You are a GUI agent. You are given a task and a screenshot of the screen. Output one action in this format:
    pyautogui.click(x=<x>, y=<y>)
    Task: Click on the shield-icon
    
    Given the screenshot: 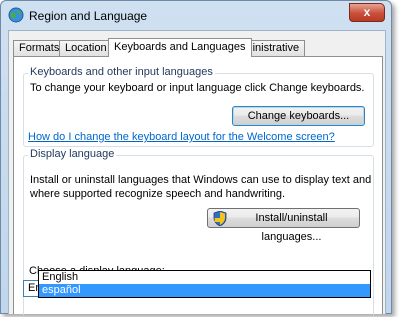 What is the action you would take?
    pyautogui.click(x=220, y=218)
    